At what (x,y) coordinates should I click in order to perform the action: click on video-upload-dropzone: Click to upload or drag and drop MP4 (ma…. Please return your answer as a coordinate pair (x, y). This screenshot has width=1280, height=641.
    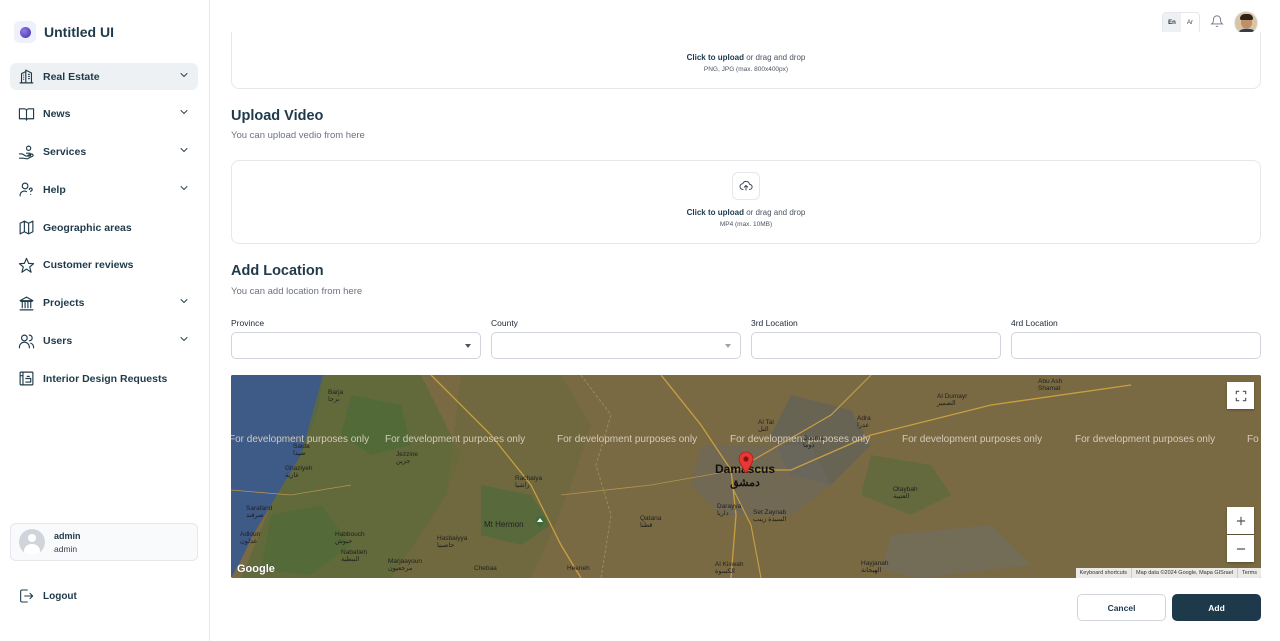
    Looking at the image, I should click on (746, 202).